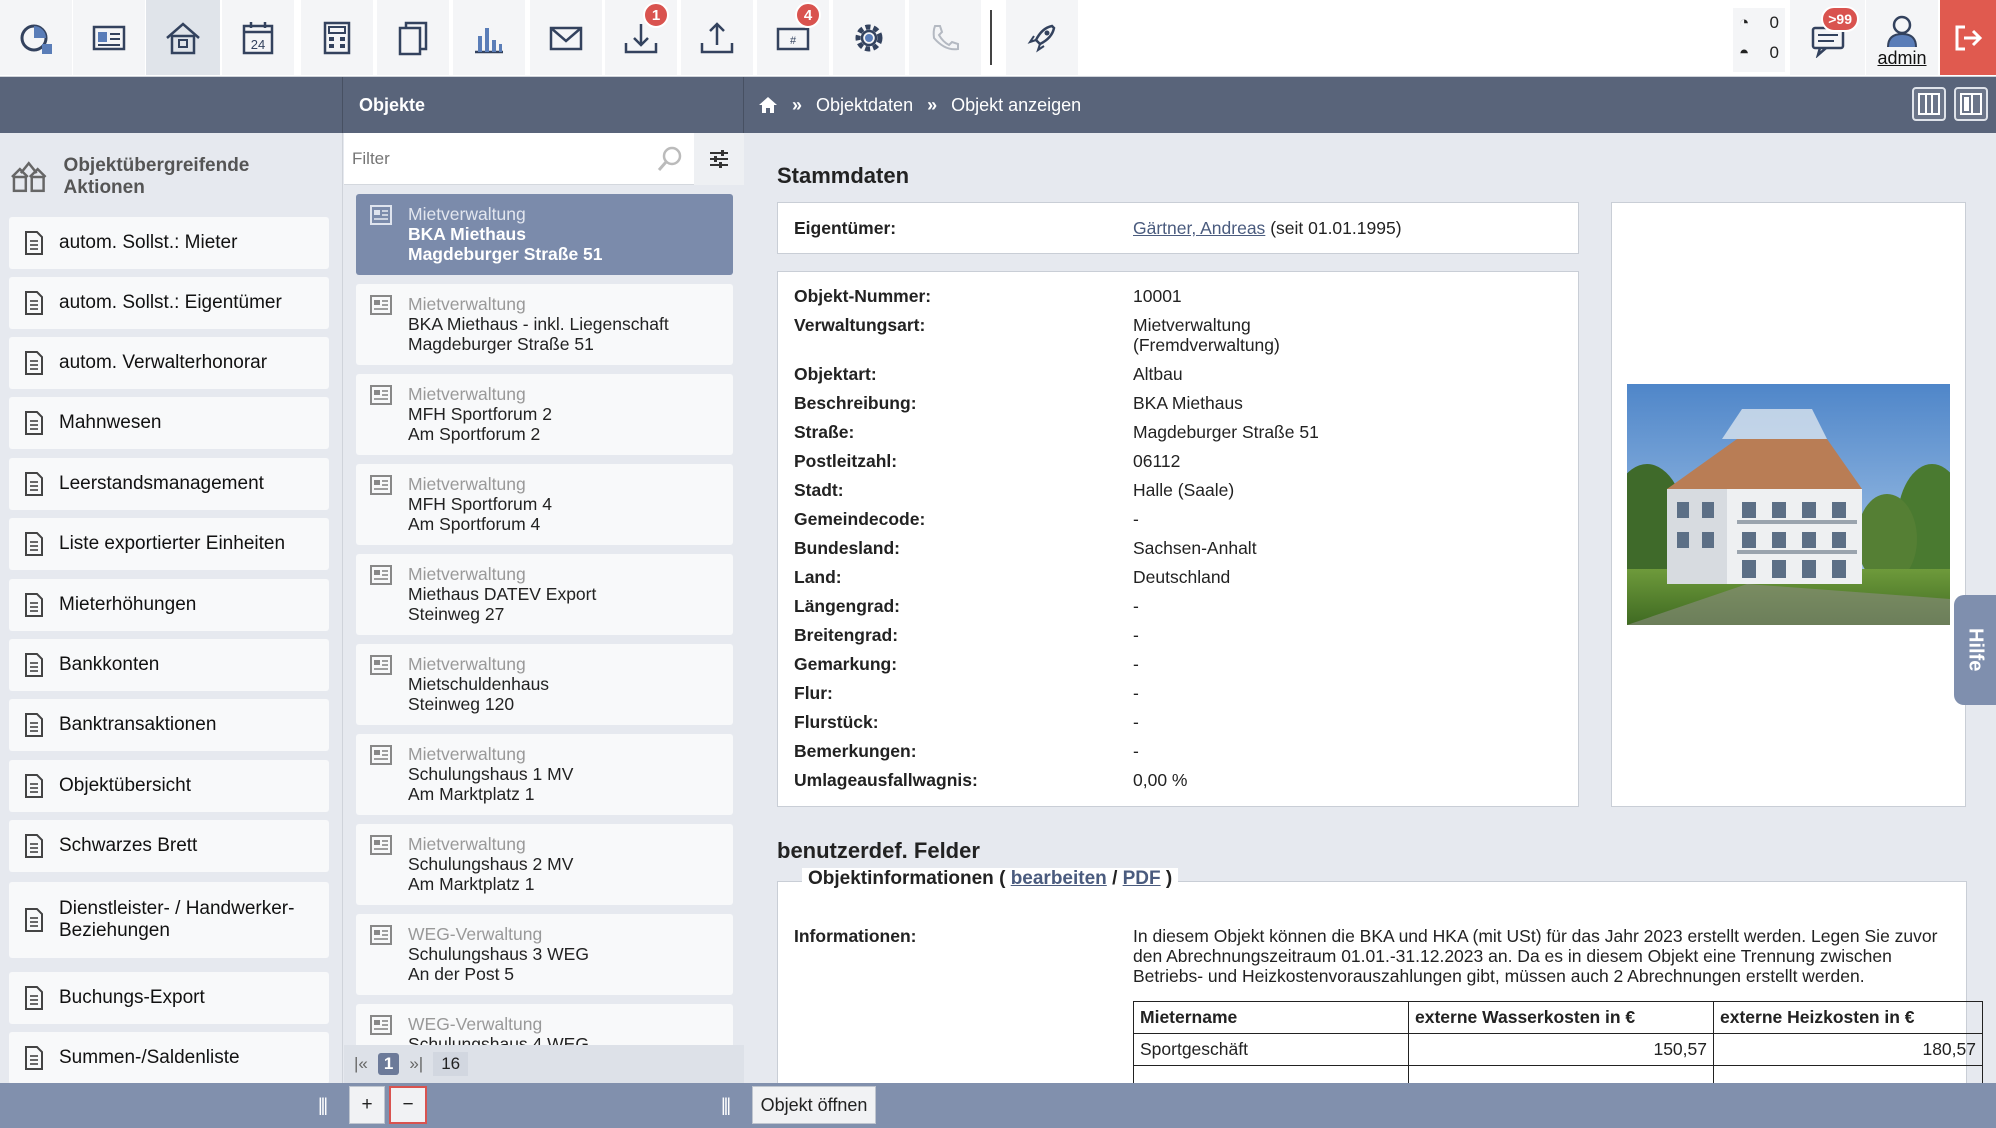  Describe the element at coordinates (171, 105) in the screenshot. I see `nav-left-segment` at that location.